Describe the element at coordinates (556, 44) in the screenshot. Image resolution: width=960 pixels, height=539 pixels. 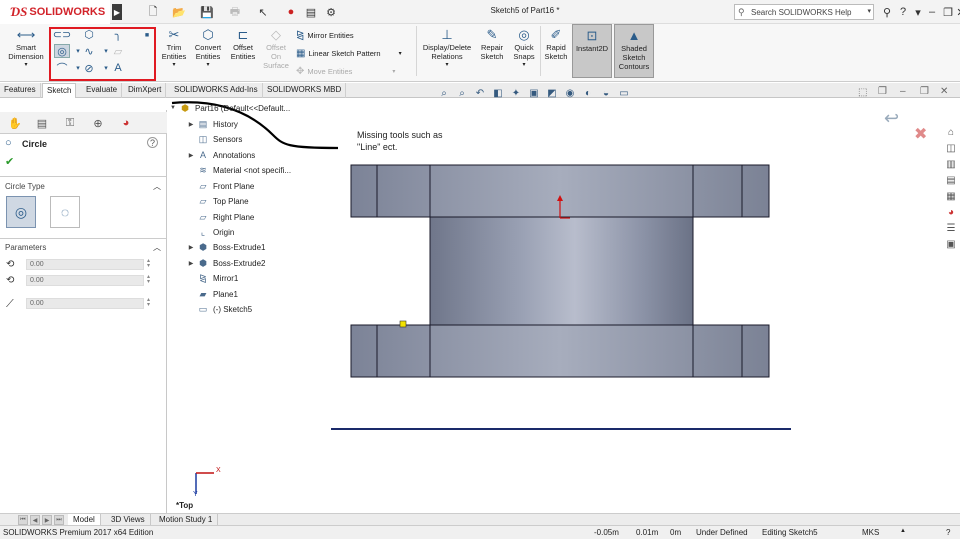
I see `rapid-sketch-button: ✐ Rapid Sketch` at that location.